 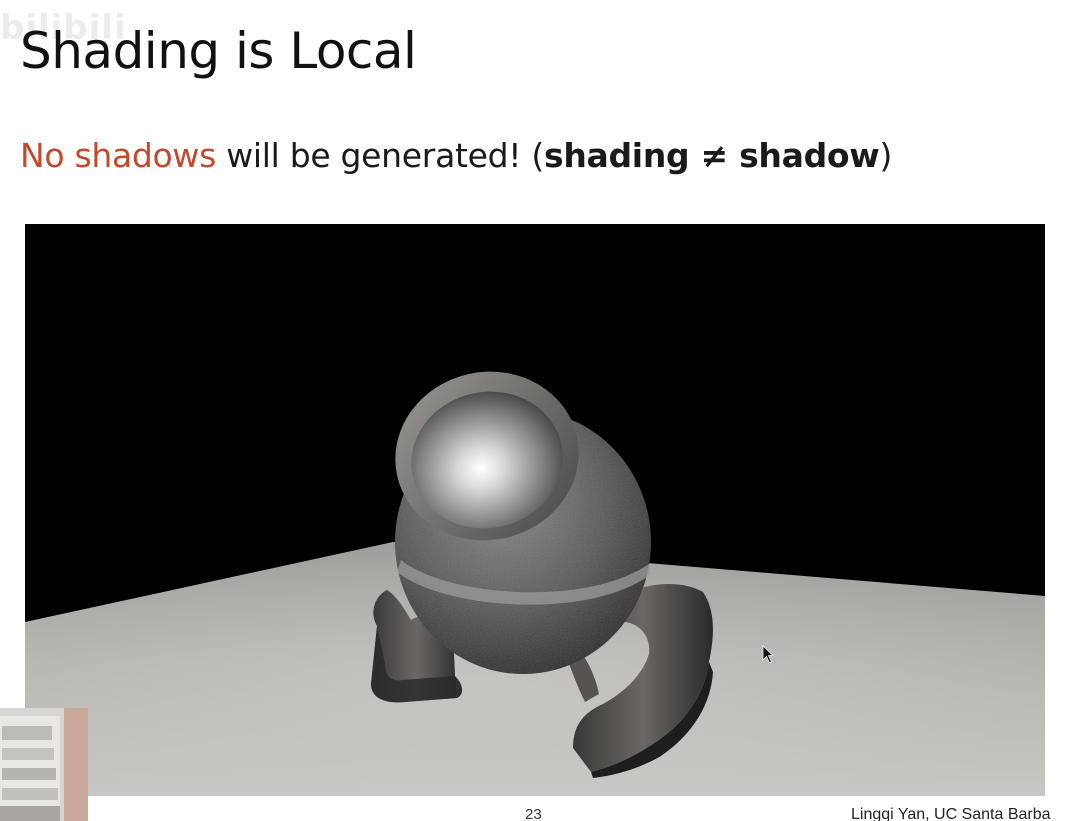 I want to click on subtitle-text: will be generated! (, so click(x=380, y=155).